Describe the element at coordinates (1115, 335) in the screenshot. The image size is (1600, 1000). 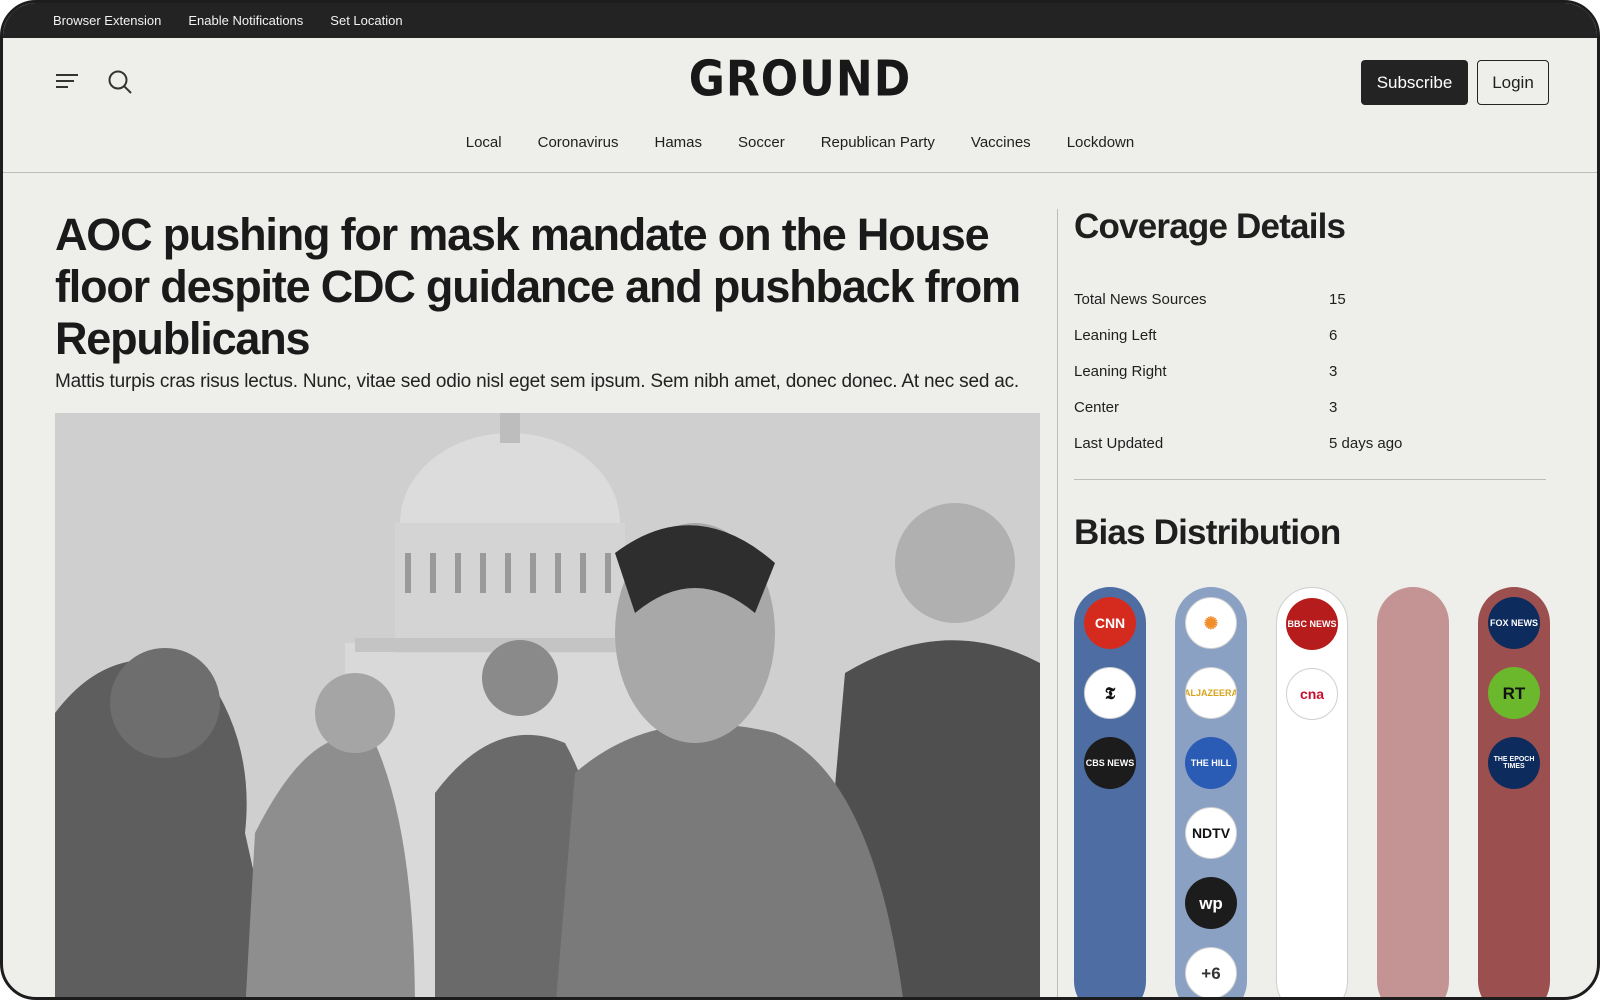
I see `coverage-label: Leaning Left` at that location.